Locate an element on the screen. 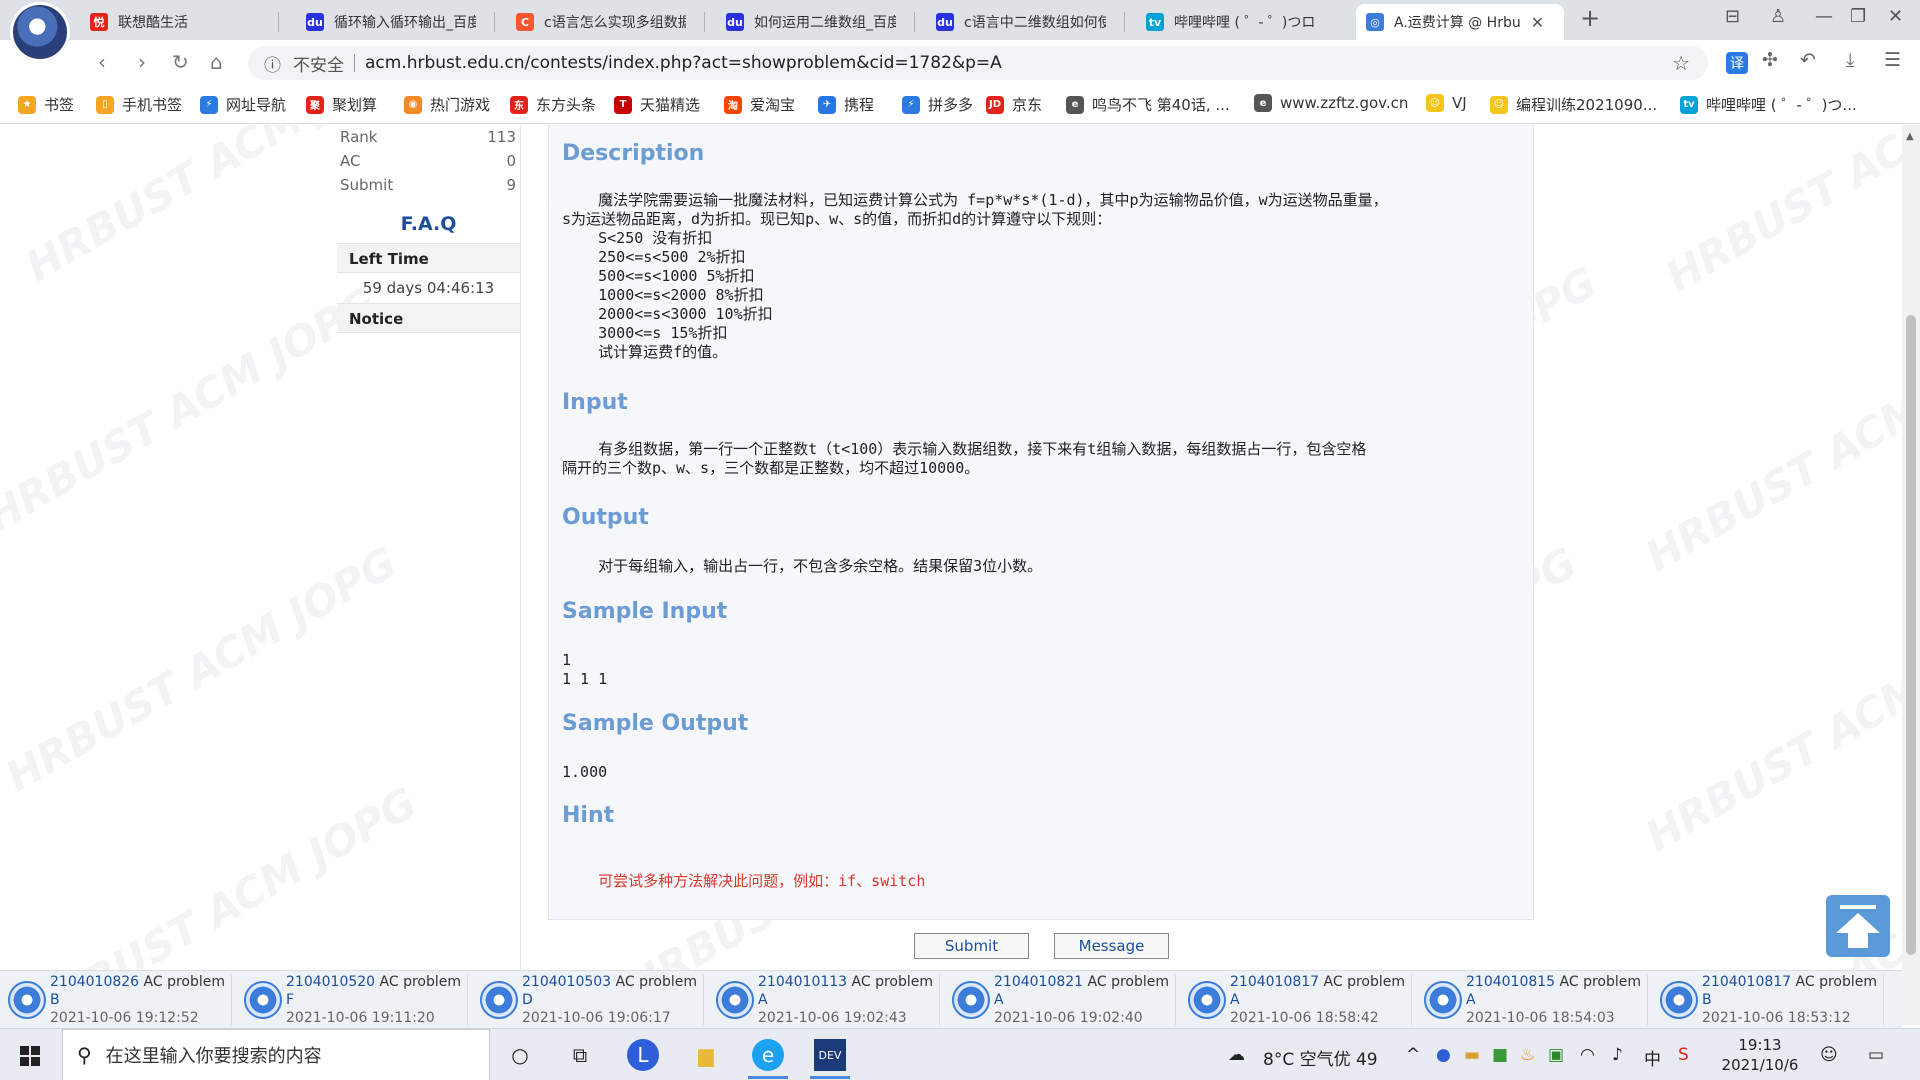  scroll-up-icon: ▲ is located at coordinates (1910, 136).